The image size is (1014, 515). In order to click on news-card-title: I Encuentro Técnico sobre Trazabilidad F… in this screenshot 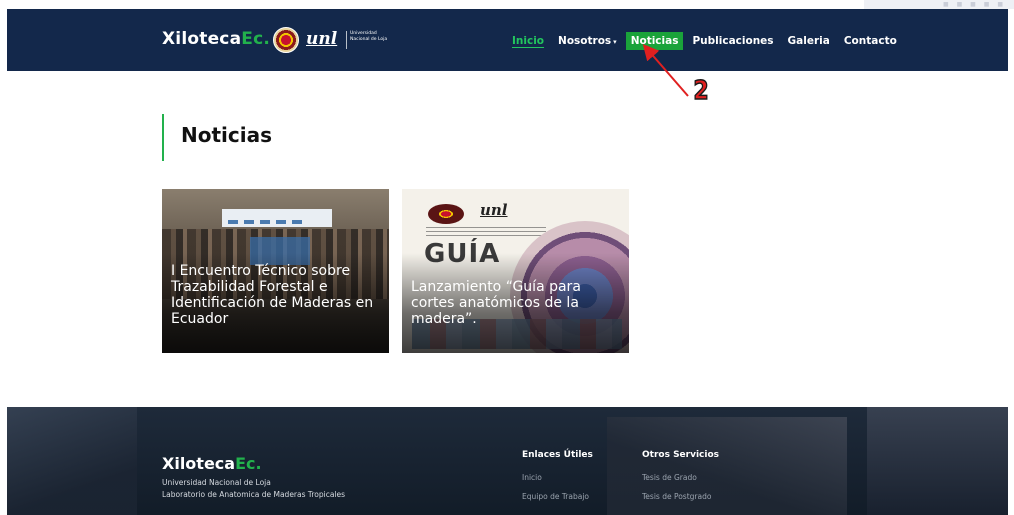, I will do `click(277, 295)`.